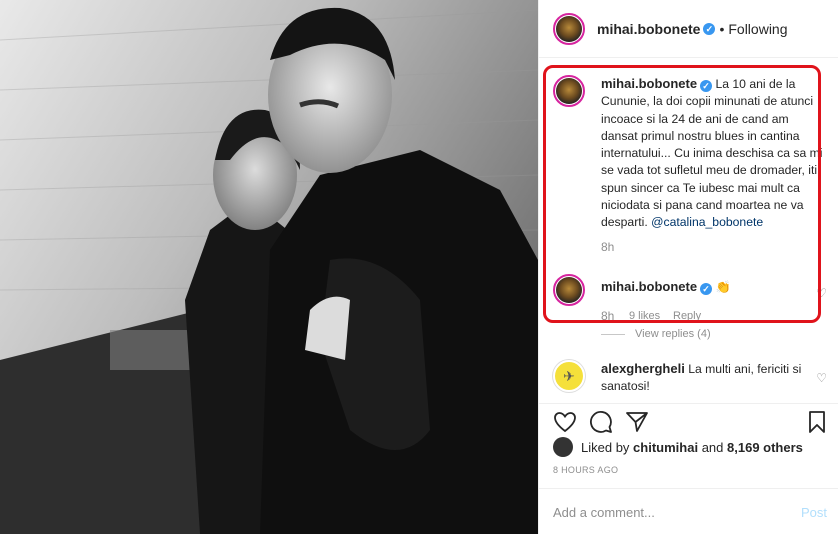 Image resolution: width=838 pixels, height=534 pixels. I want to click on post-header: mihai.bobonete ✓ • Following, so click(688, 29).